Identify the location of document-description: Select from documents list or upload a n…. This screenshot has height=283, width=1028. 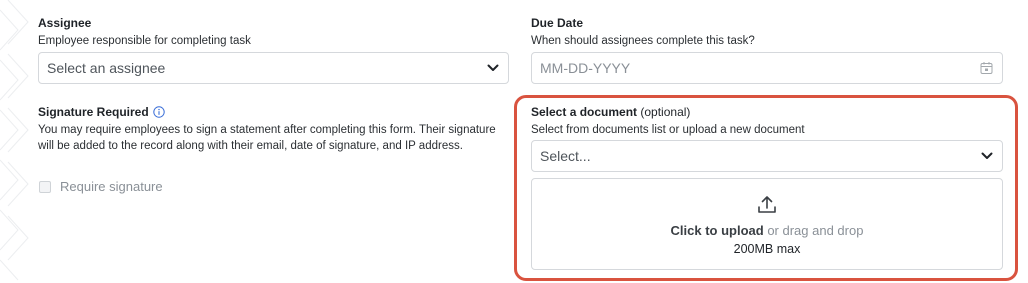
(668, 130).